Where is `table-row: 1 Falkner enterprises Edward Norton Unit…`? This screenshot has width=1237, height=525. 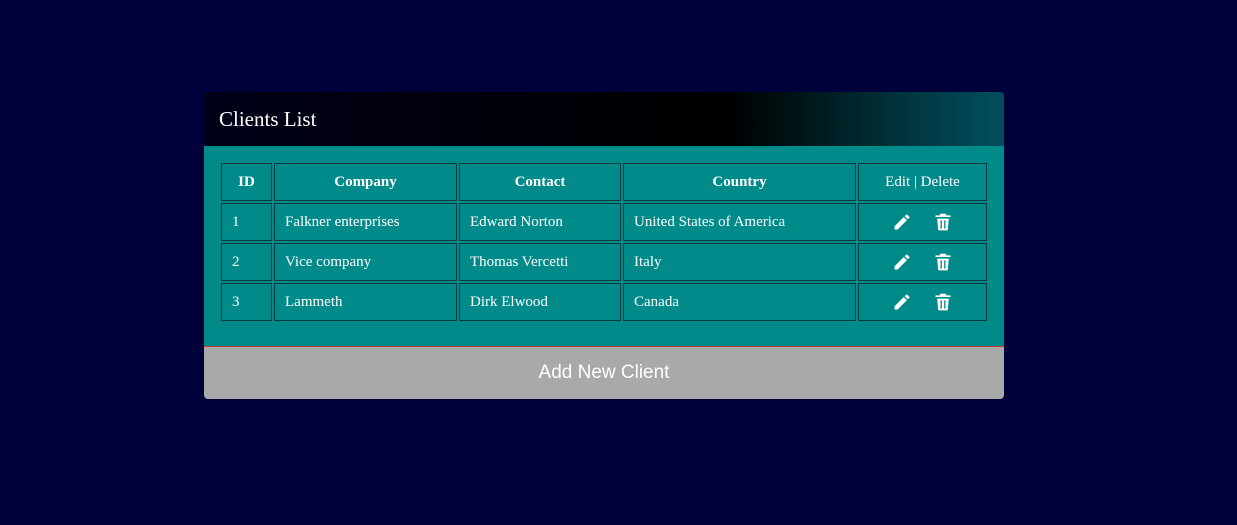
table-row: 1 Falkner enterprises Edward Norton Unit… is located at coordinates (604, 222).